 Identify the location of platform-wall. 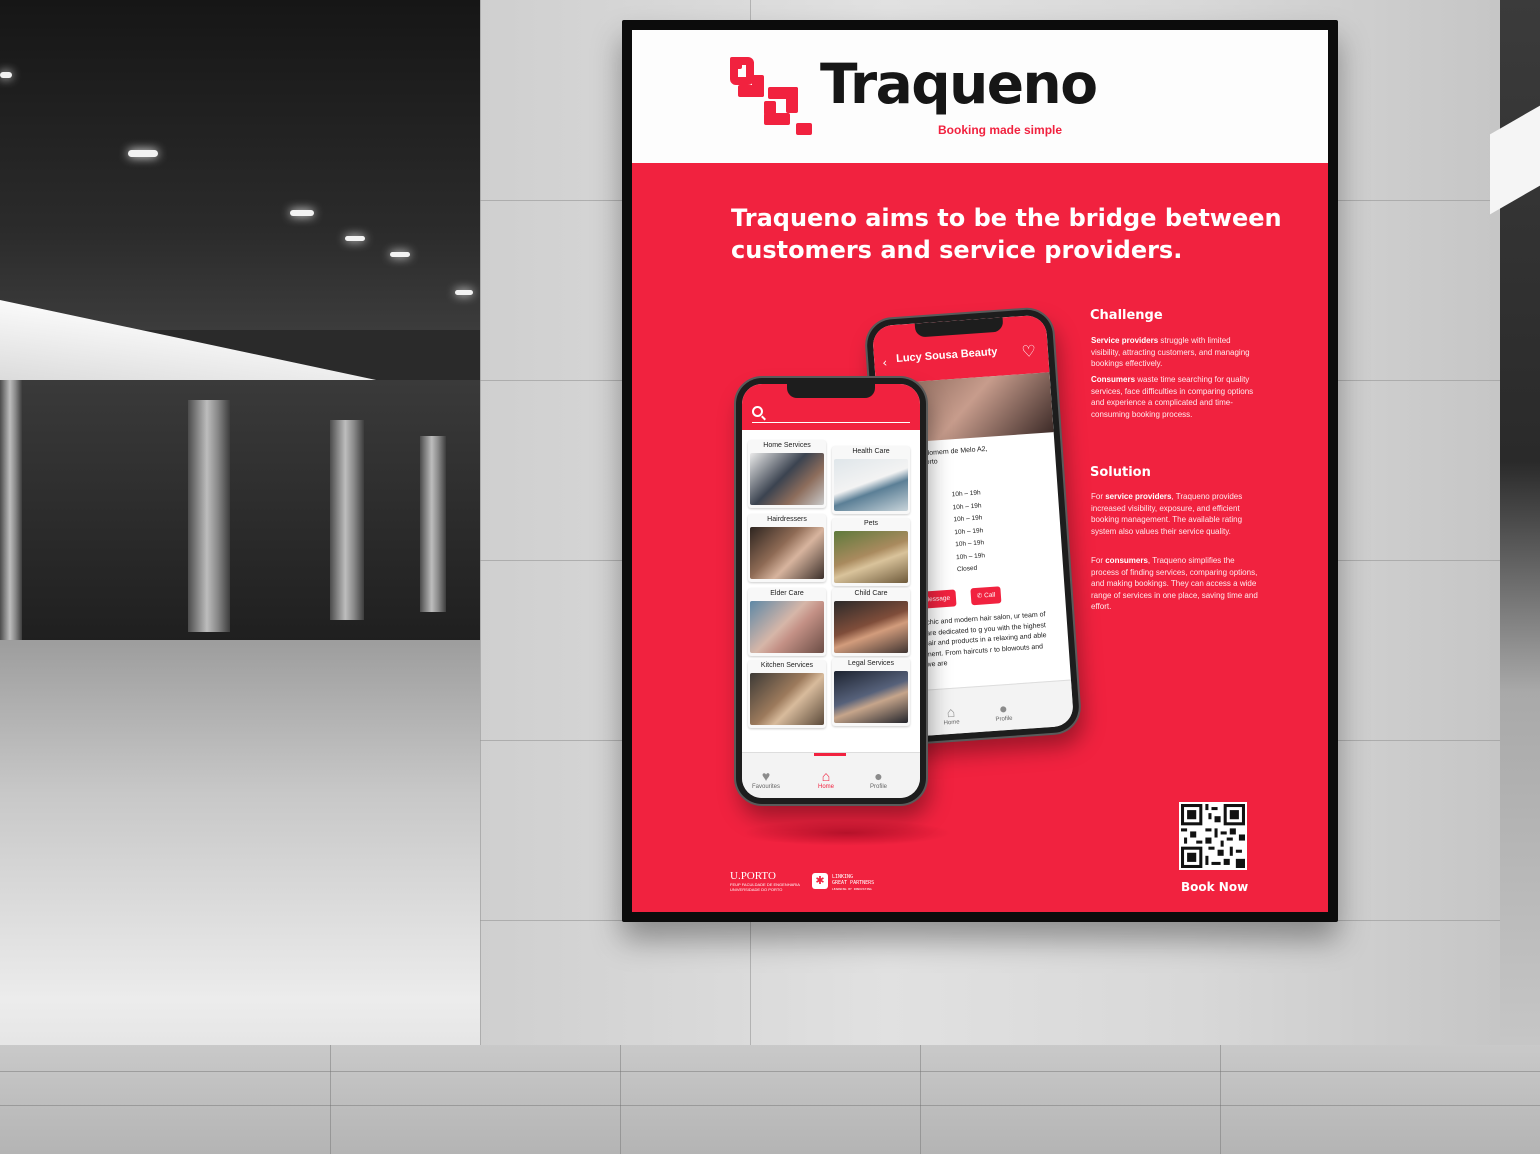
(240, 530).